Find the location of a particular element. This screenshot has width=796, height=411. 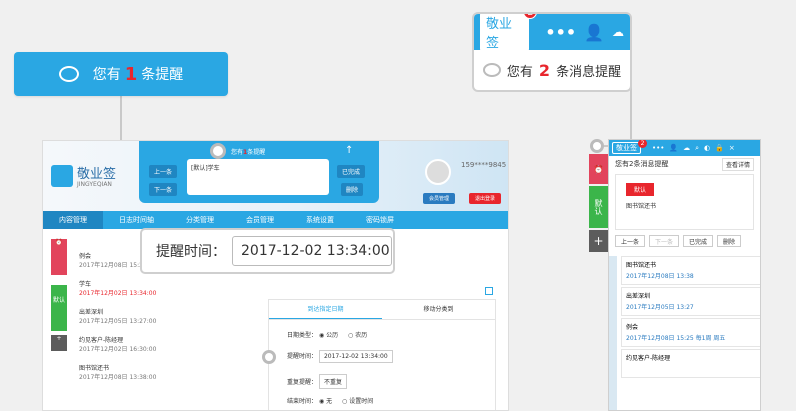

list-item: 约见客户-陈经理 is located at coordinates (690, 363).